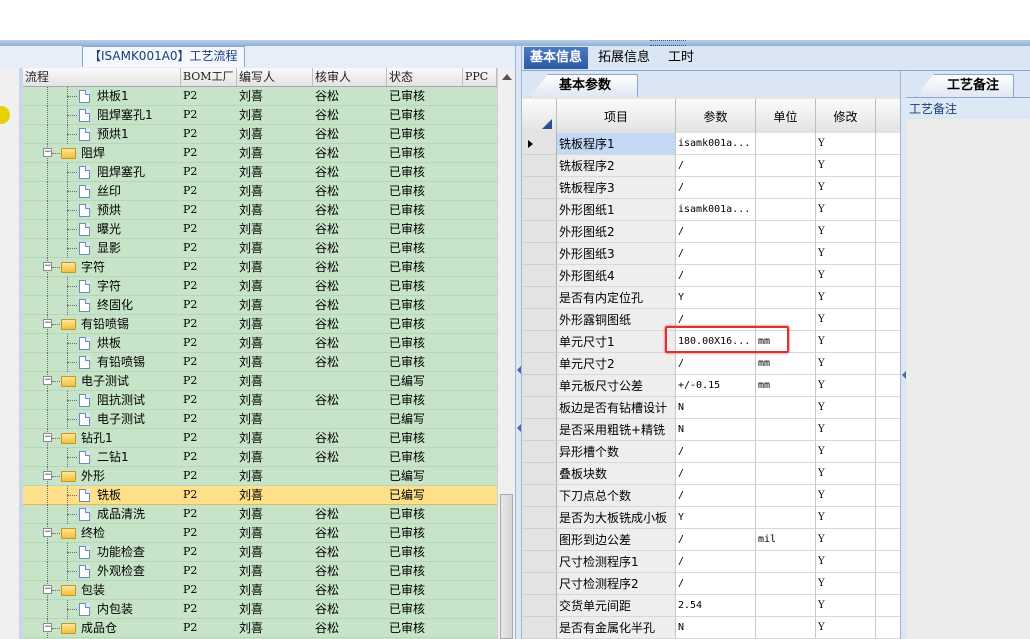 The width and height of the screenshot is (1030, 639). Describe the element at coordinates (260, 191) in the screenshot. I see `tree-row: 丝印 P2 刘喜 谷松 已审核` at that location.